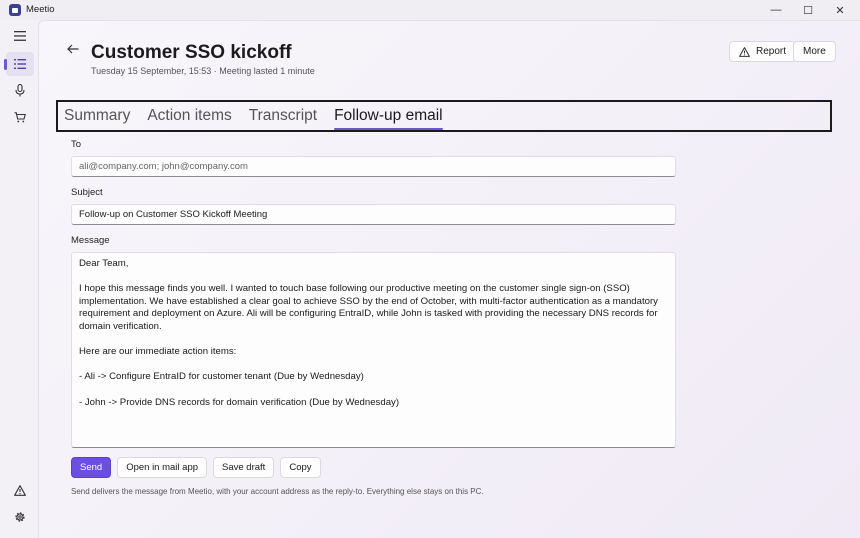 Image resolution: width=860 pixels, height=538 pixels. Describe the element at coordinates (91, 467) in the screenshot. I see `send-button: Send` at that location.